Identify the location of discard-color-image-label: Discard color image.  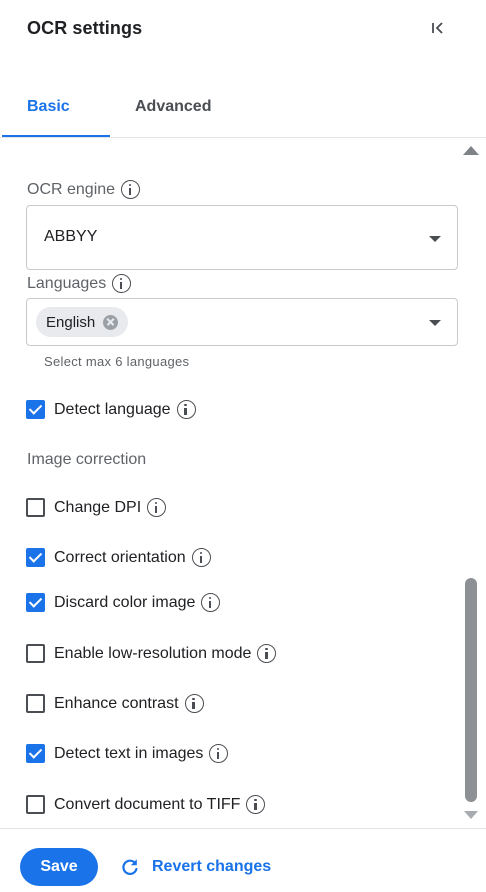
(125, 602).